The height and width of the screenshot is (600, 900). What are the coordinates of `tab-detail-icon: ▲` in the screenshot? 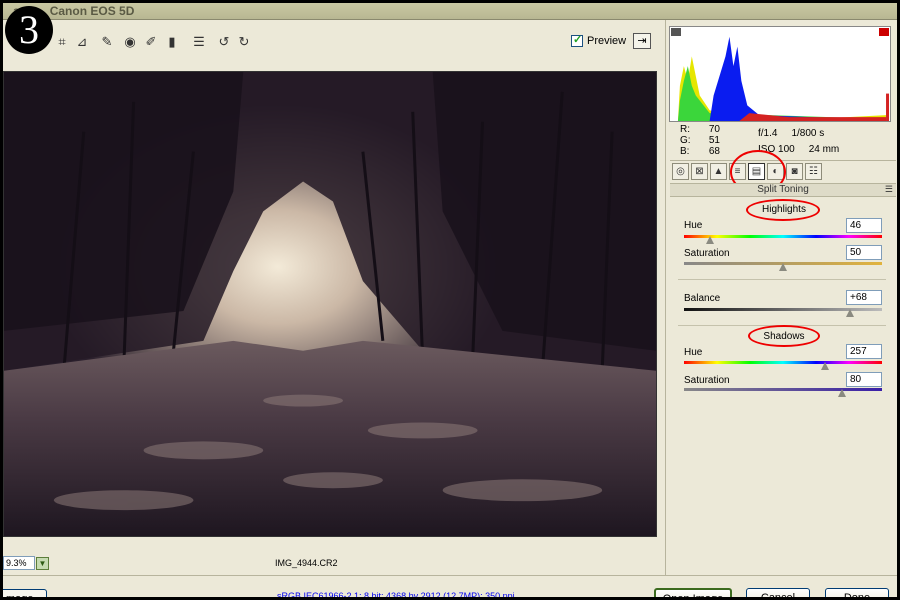 It's located at (718, 171).